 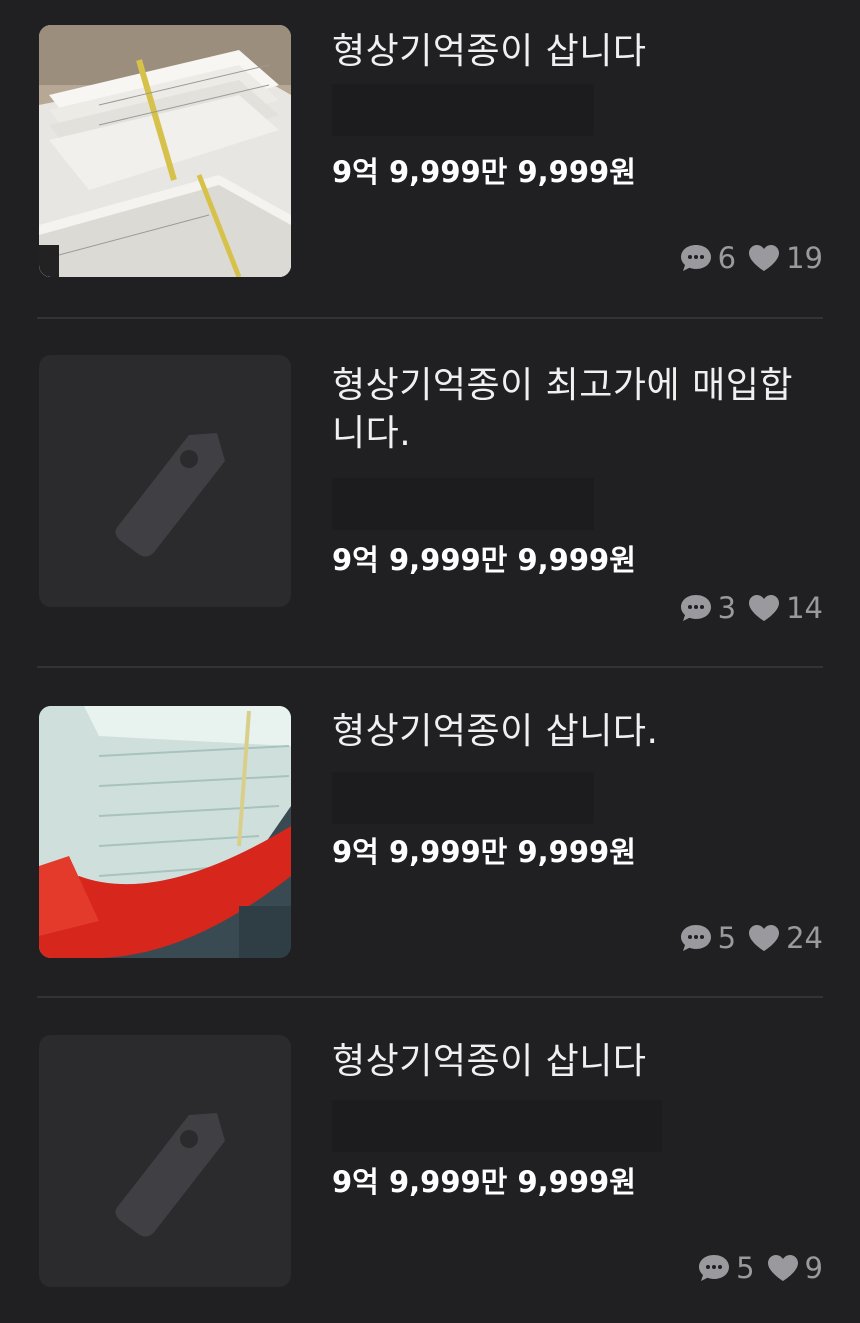 I want to click on listing-title: 형상기억종이 최고가에 매입합 니다., so click(x=562, y=409).